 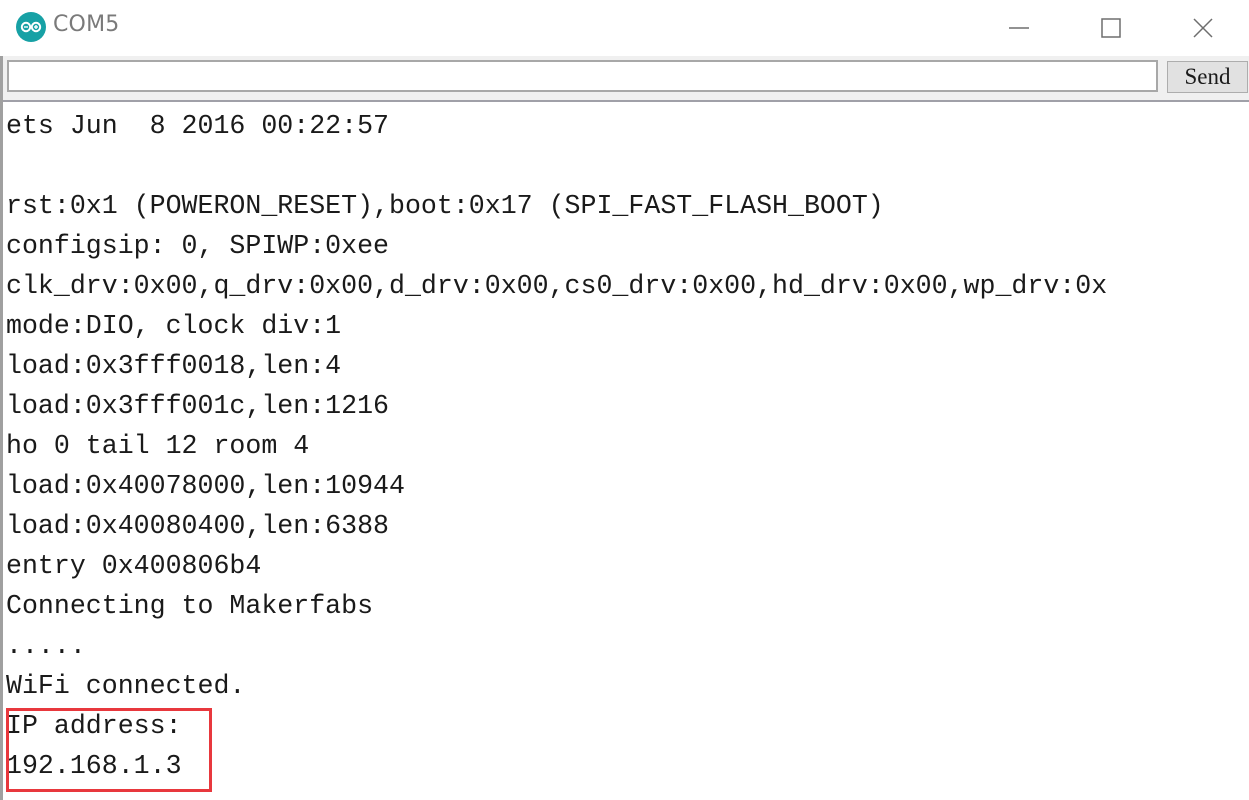 I want to click on send-button: Send, so click(x=1207, y=77).